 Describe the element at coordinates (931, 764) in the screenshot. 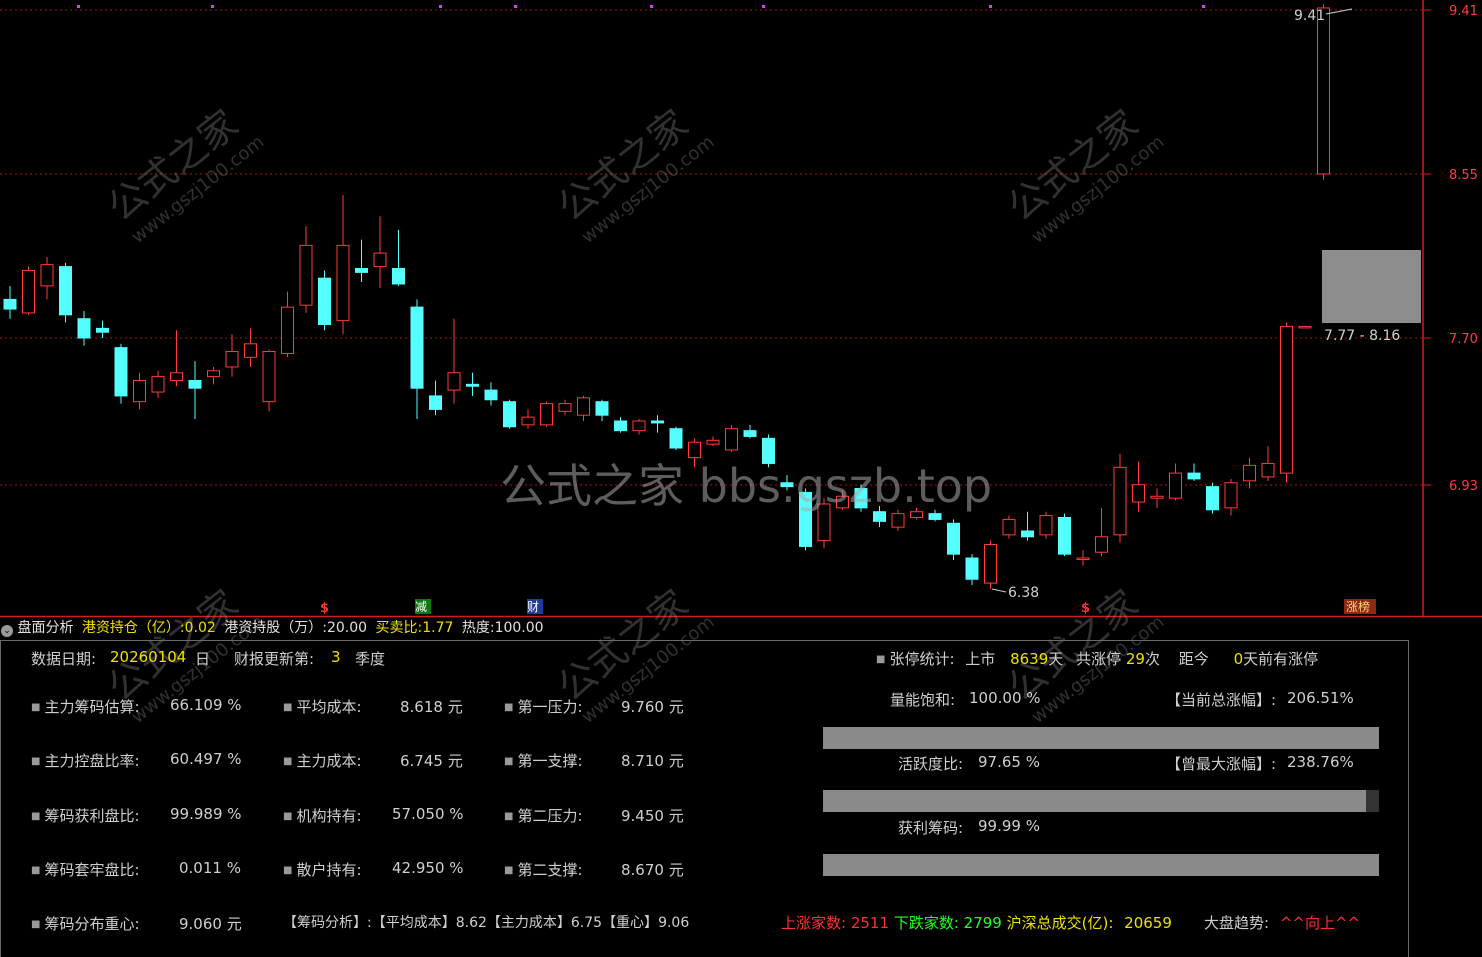

I see `activity-ratio-label: 活跃度比:` at that location.